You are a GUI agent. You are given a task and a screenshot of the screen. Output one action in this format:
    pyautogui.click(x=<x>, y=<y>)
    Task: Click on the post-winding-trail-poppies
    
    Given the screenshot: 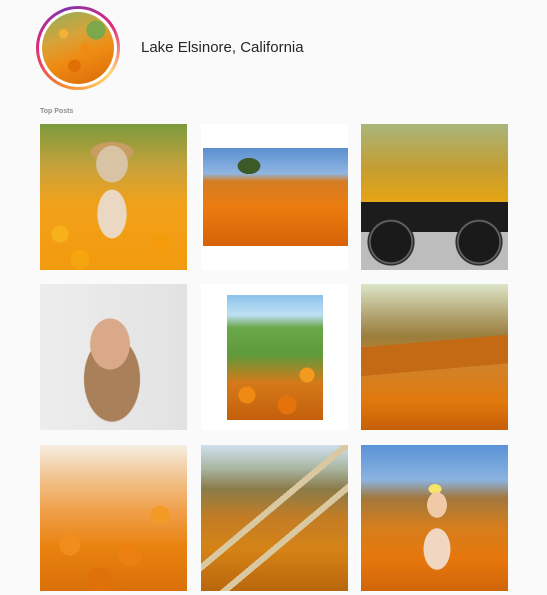 What is the action you would take?
    pyautogui.click(x=274, y=518)
    